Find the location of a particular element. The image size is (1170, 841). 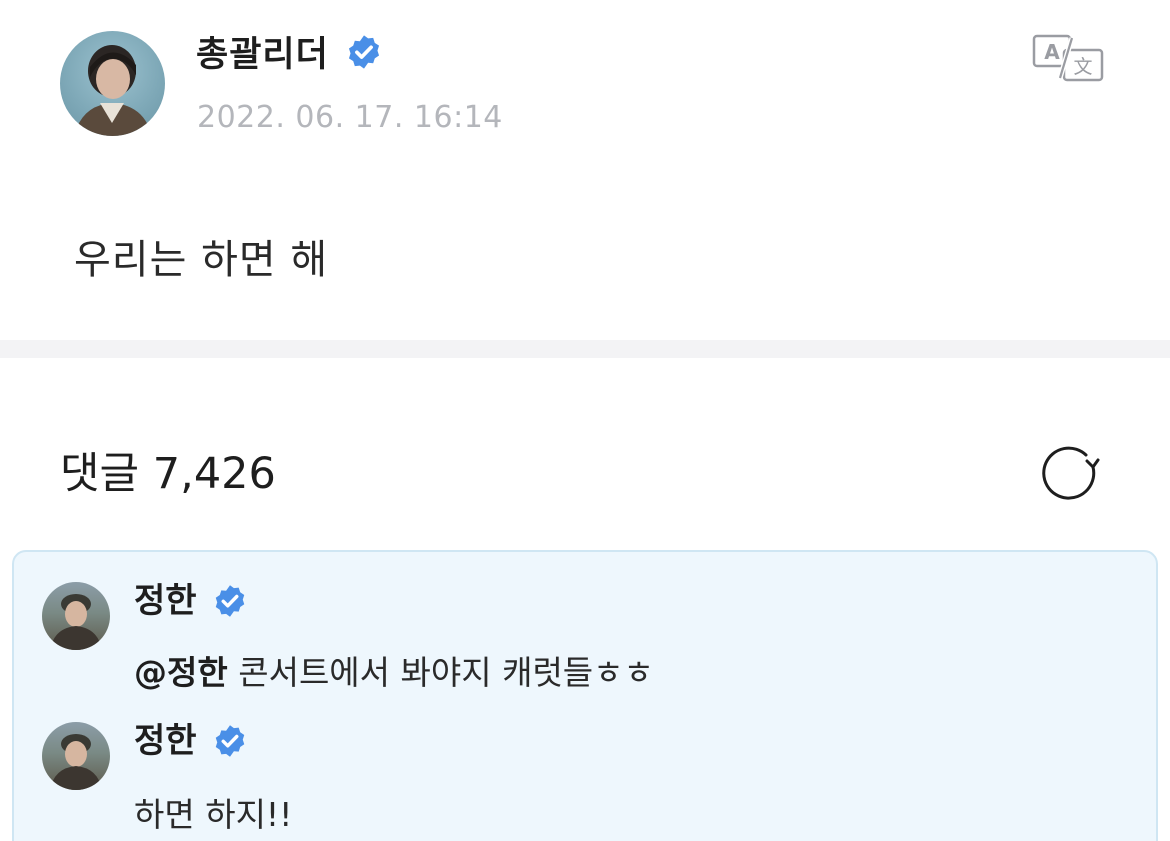

post-body-text: 우리는 하면 해 is located at coordinates (201, 260).